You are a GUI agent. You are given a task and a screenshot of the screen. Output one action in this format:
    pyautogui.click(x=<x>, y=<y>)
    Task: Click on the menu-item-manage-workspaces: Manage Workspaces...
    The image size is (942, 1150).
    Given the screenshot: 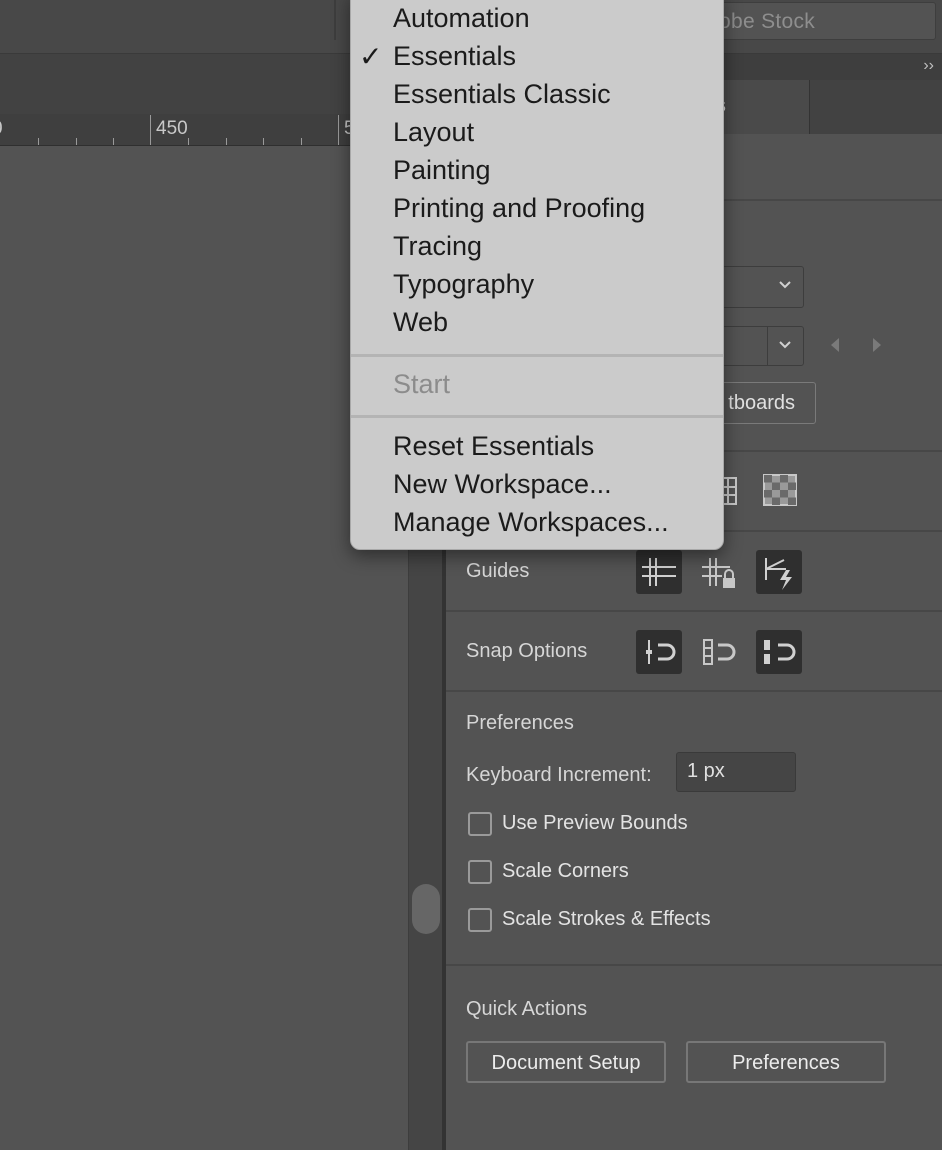 What is the action you would take?
    pyautogui.click(x=531, y=522)
    